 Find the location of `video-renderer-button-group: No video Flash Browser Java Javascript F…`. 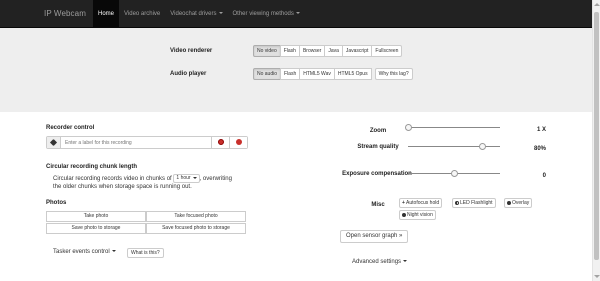

video-renderer-button-group: No video Flash Browser Java Javascript F… is located at coordinates (328, 51).